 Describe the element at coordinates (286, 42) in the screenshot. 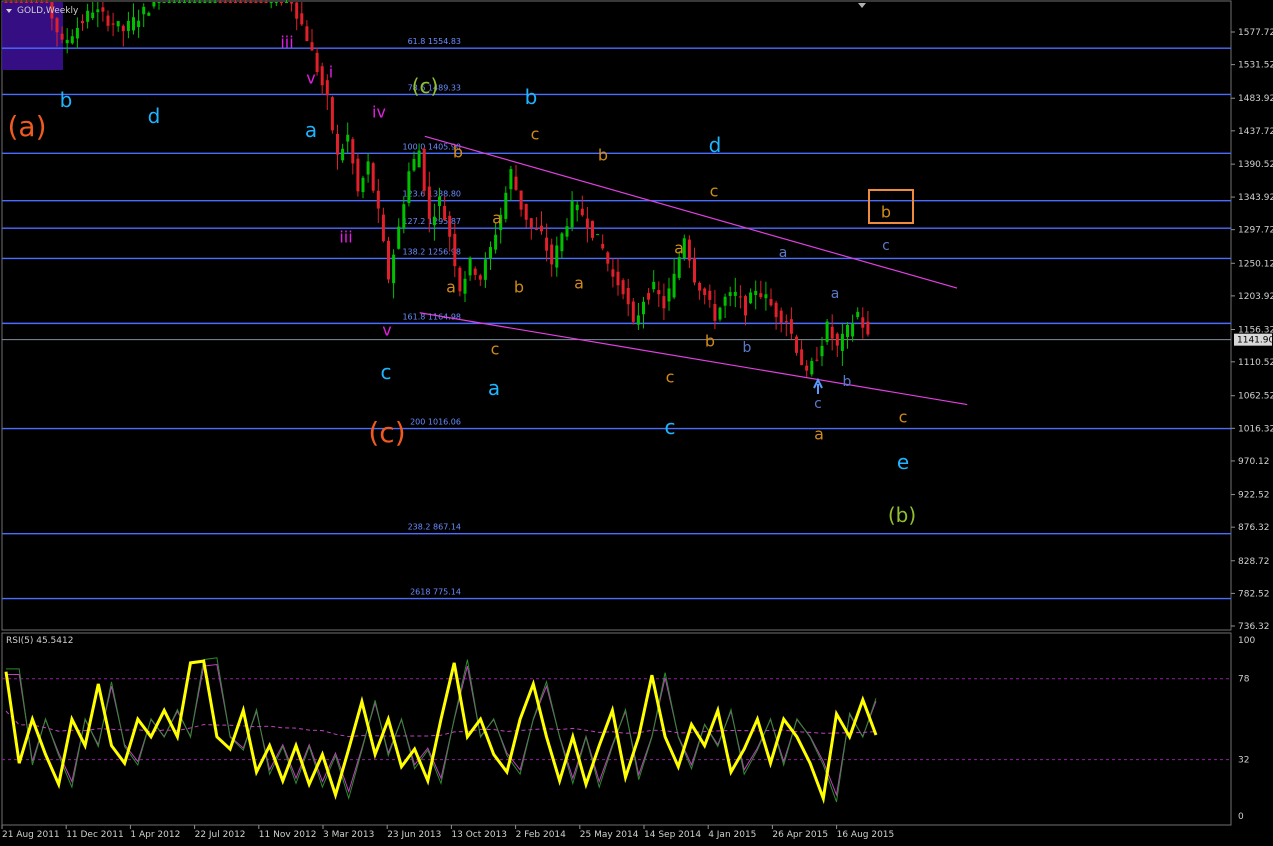

I see `wave-label: iii` at that location.